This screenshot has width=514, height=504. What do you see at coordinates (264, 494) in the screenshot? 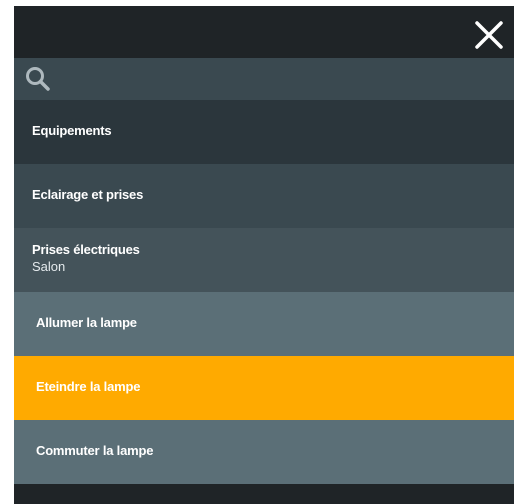
I see `panel-footer` at bounding box center [264, 494].